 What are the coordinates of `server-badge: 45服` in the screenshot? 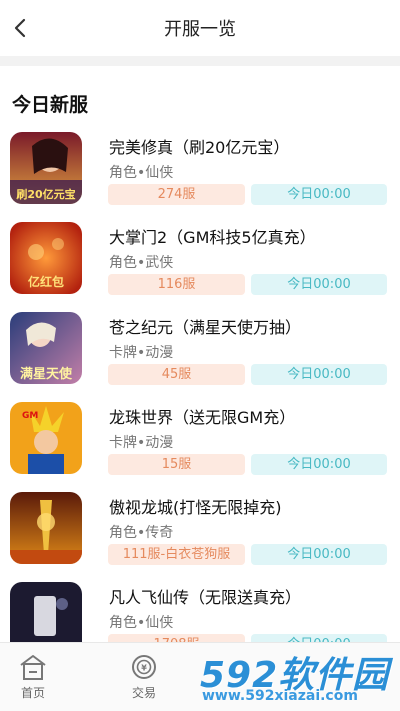 It's located at (176, 374).